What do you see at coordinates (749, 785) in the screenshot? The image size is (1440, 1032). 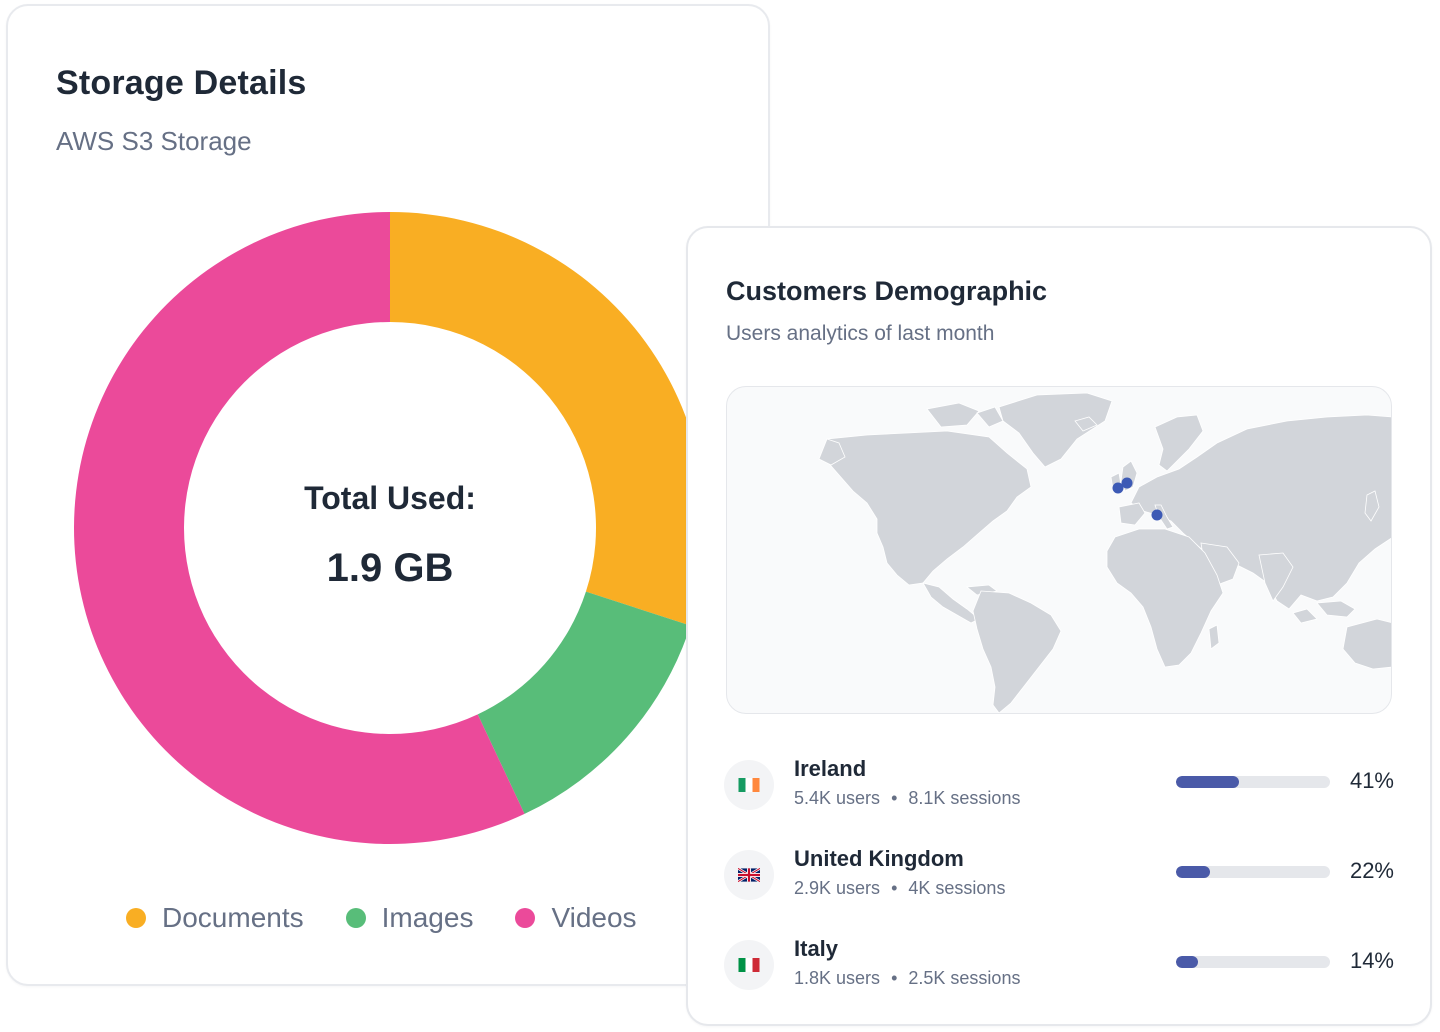 I see `ireland-flag-icon` at bounding box center [749, 785].